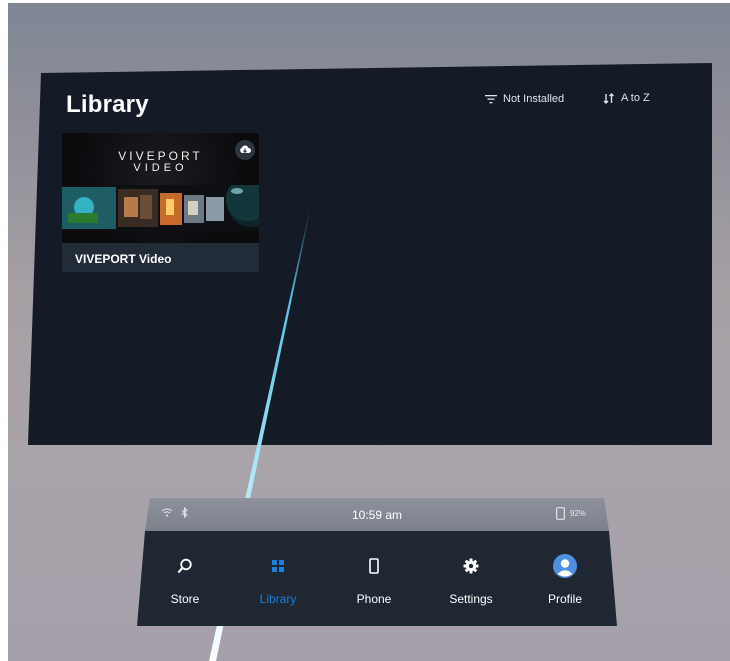 This screenshot has width=730, height=661. I want to click on app-name: VIVEPORT Video, so click(123, 259).